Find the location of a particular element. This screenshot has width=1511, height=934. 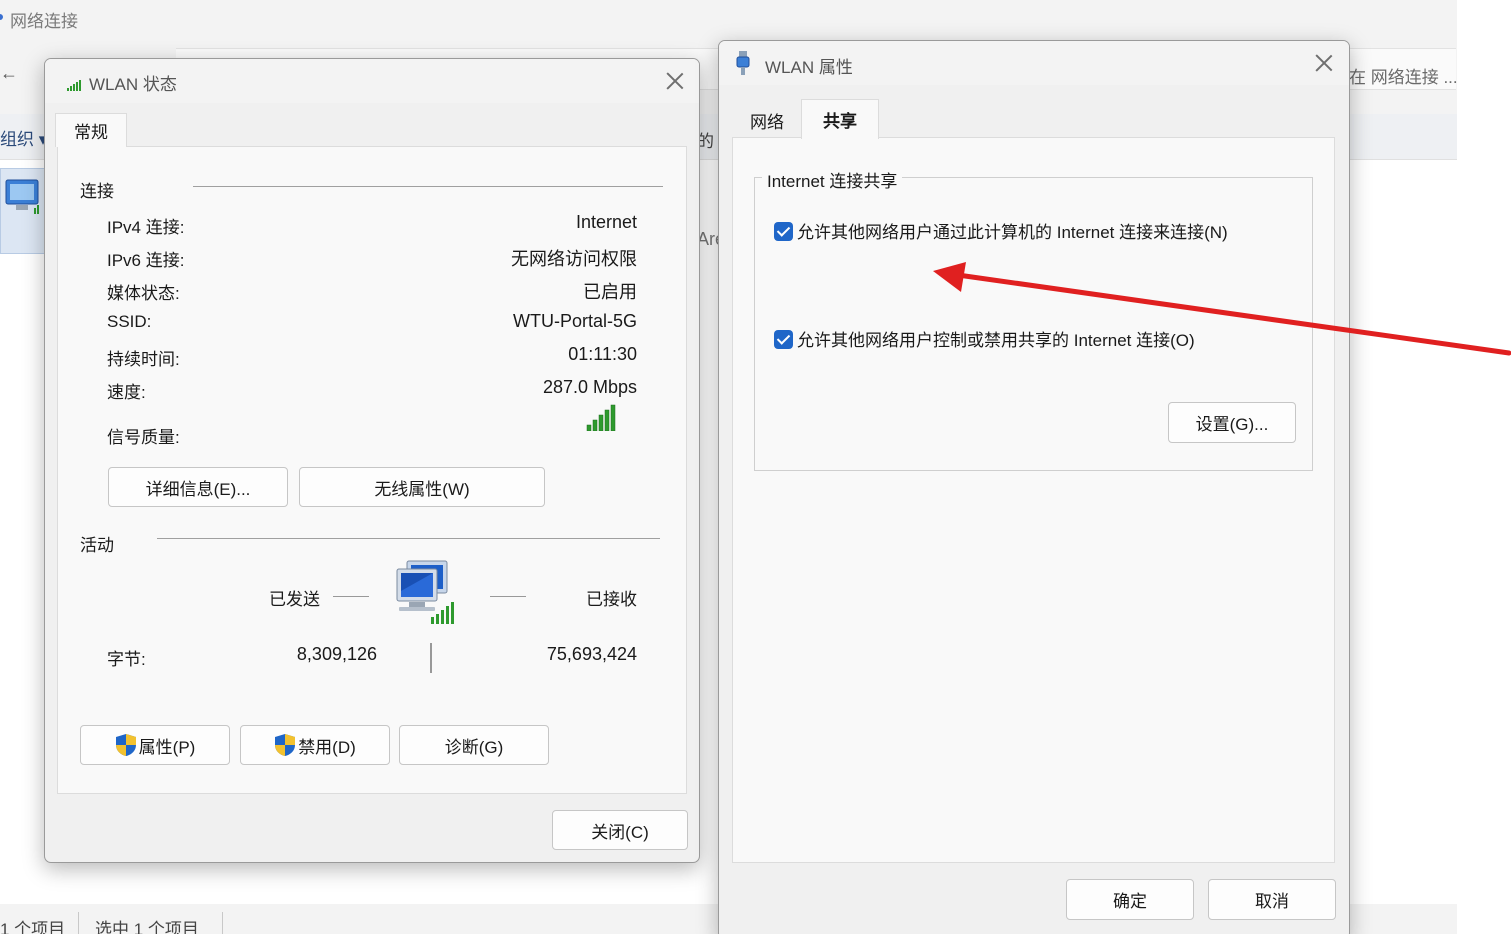

allow-connect-label: 允许其他网络用户通过此计算机的 Internet 连接来连接(N) is located at coordinates (1012, 232).